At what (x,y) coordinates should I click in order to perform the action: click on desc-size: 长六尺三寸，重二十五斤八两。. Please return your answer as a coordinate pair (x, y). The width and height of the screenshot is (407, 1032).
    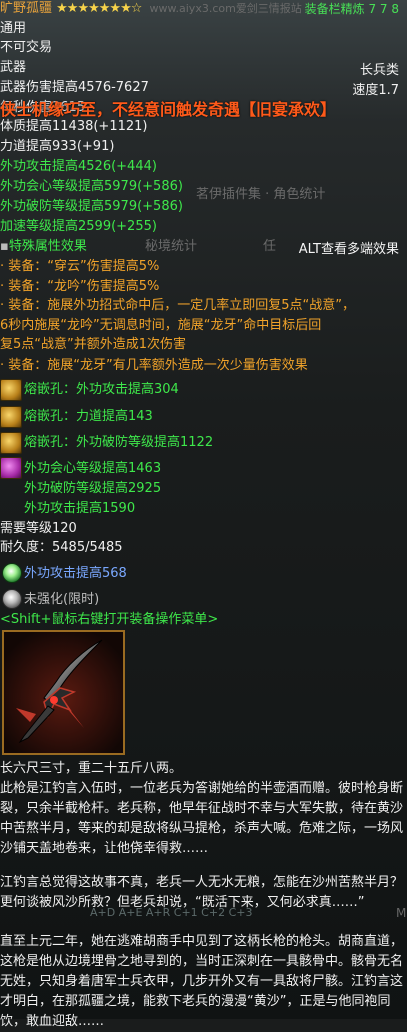
    Looking at the image, I should click on (91, 768).